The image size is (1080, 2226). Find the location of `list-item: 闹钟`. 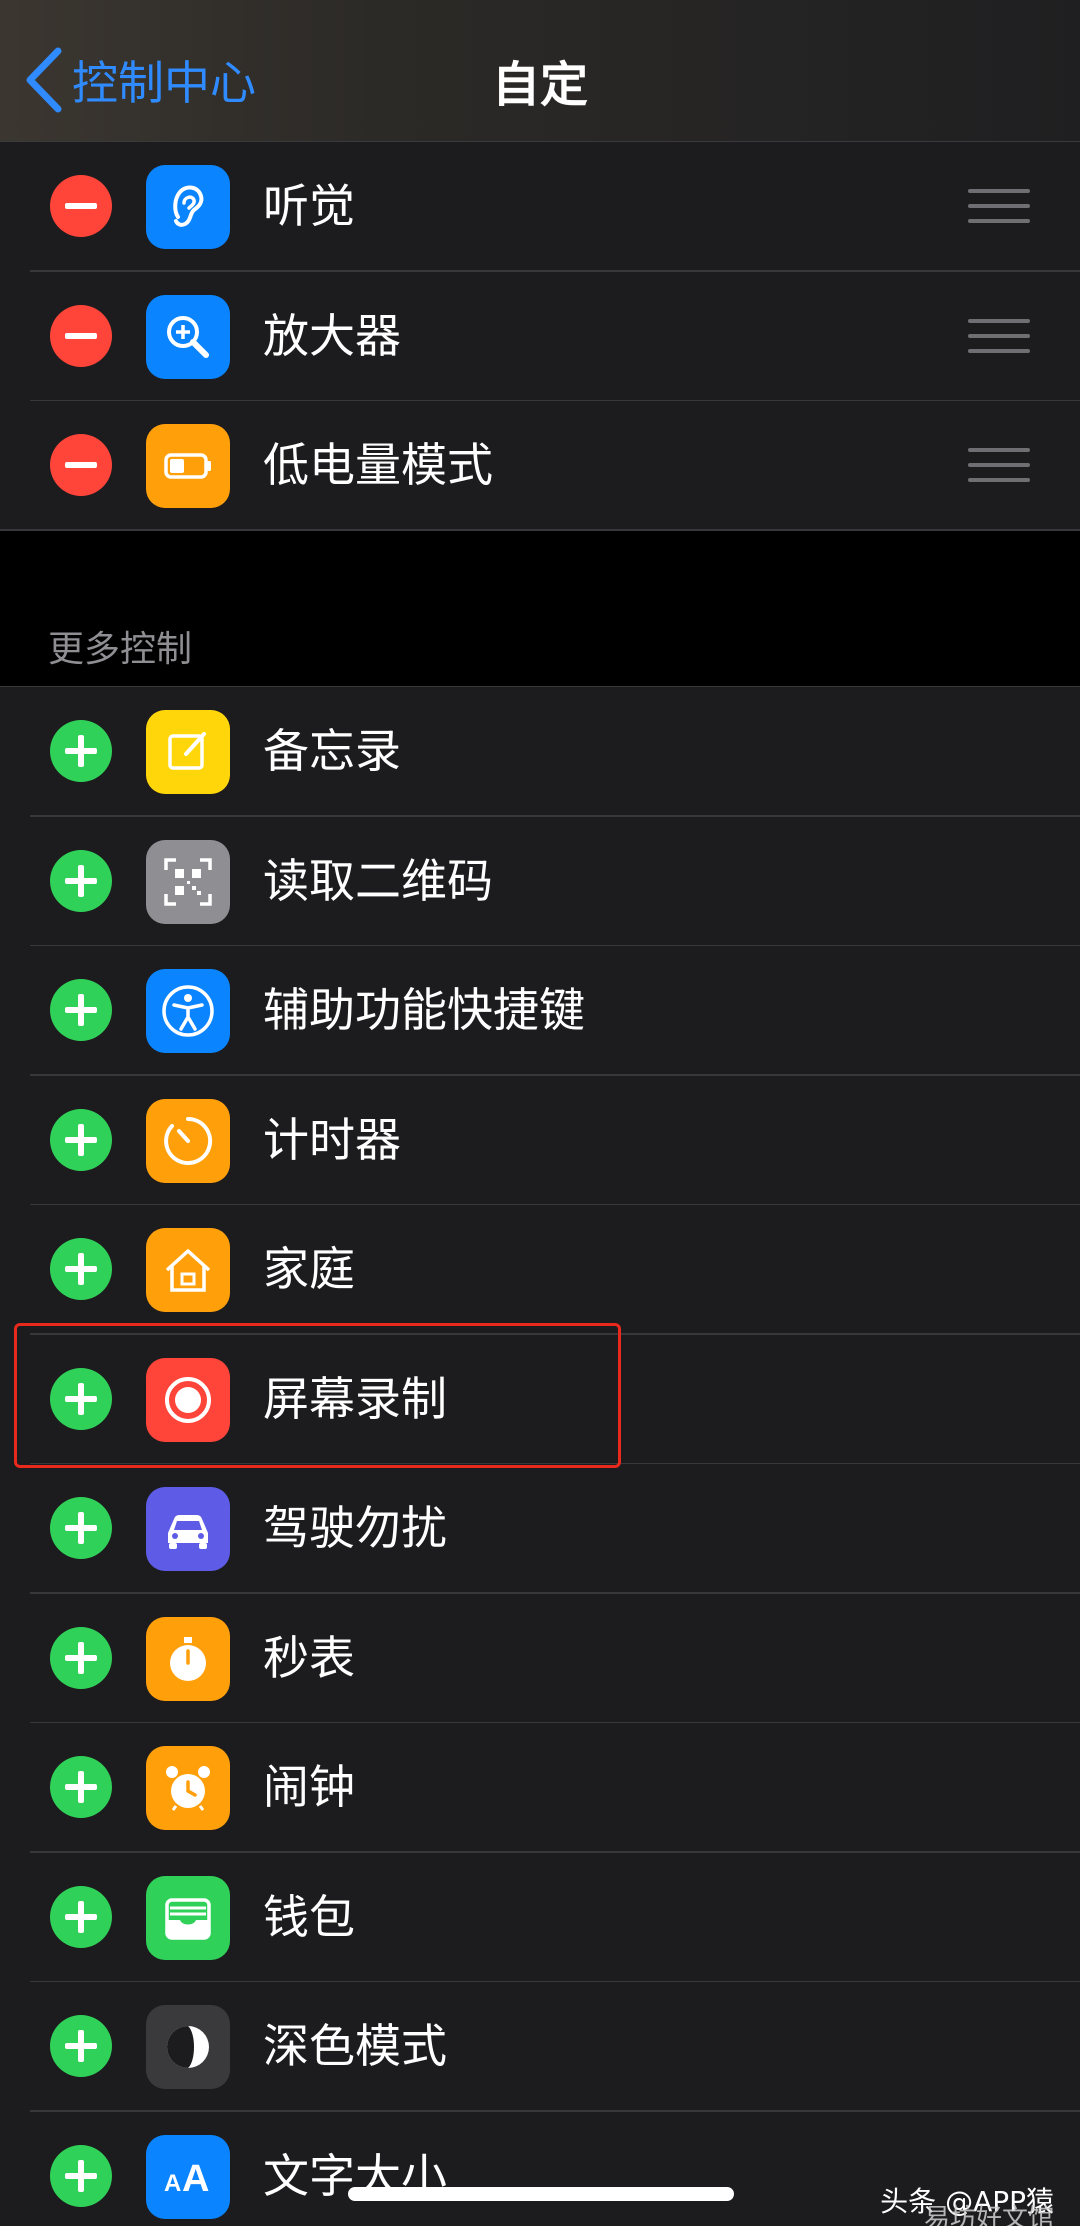

list-item: 闹钟 is located at coordinates (540, 1788).